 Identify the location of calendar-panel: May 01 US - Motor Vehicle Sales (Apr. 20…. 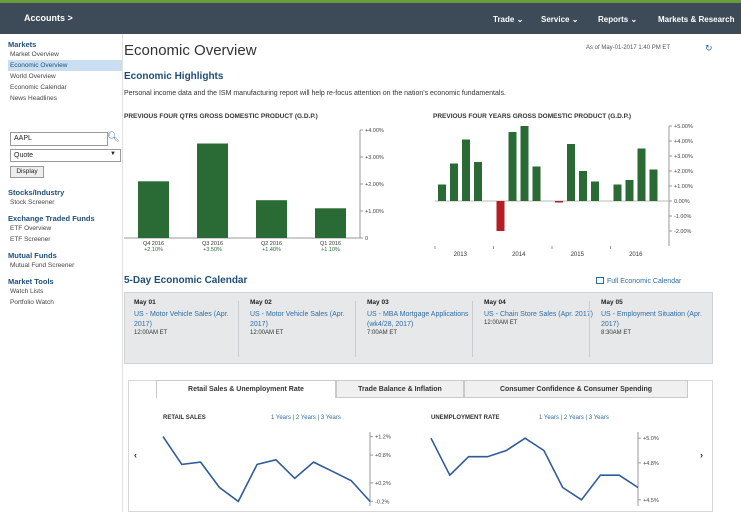
(418, 328).